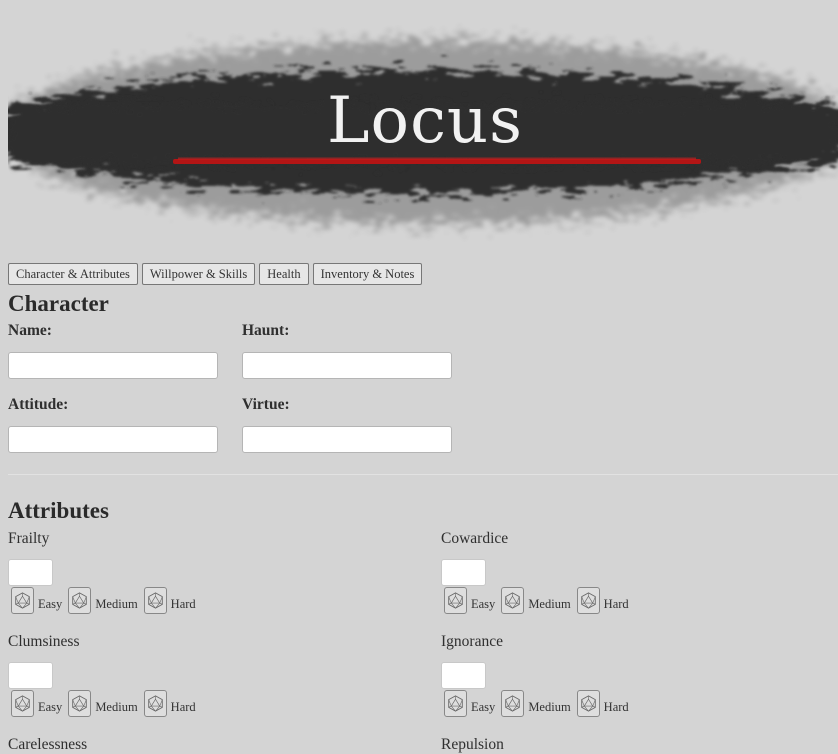 This screenshot has height=754, width=838. What do you see at coordinates (347, 439) in the screenshot?
I see `virtue-input` at bounding box center [347, 439].